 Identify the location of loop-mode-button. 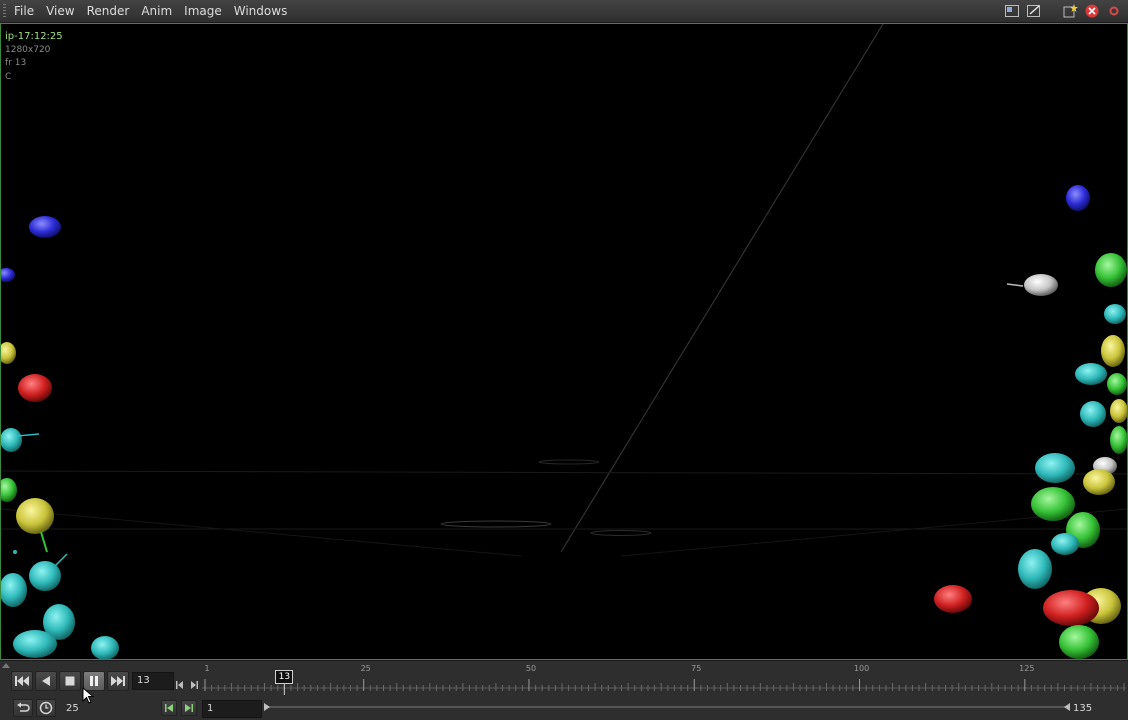
(23, 708).